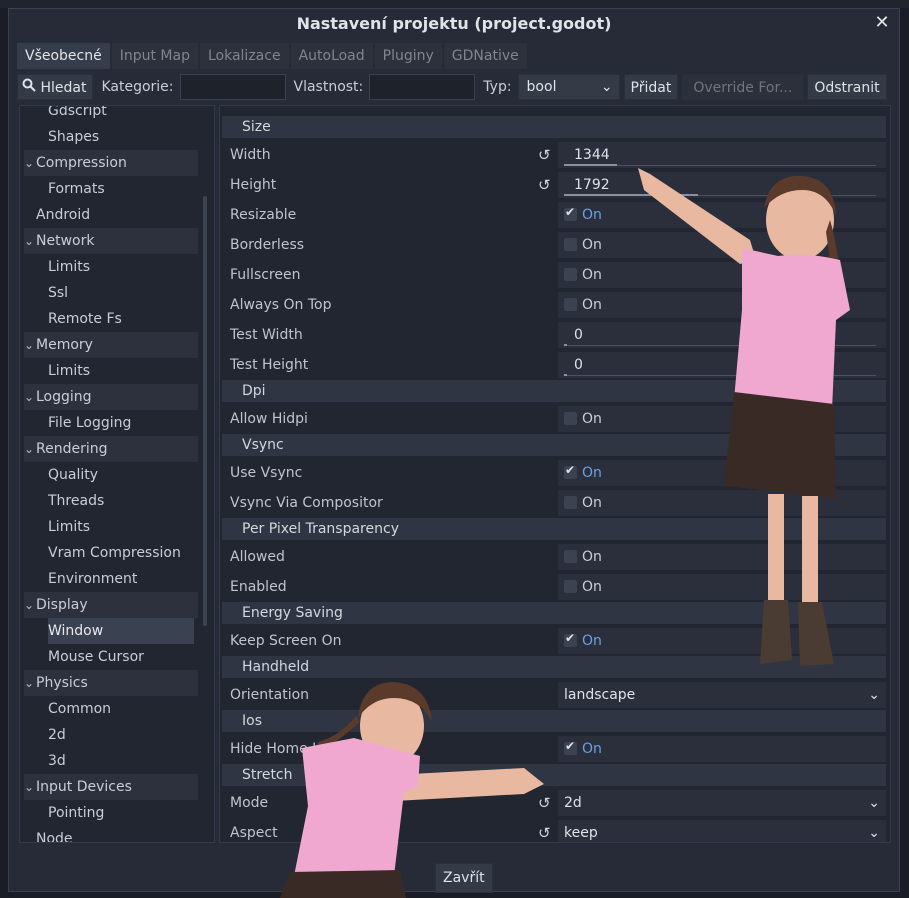 The height and width of the screenshot is (898, 909). I want to click on tree-item-label: Gdscript, so click(77, 112).